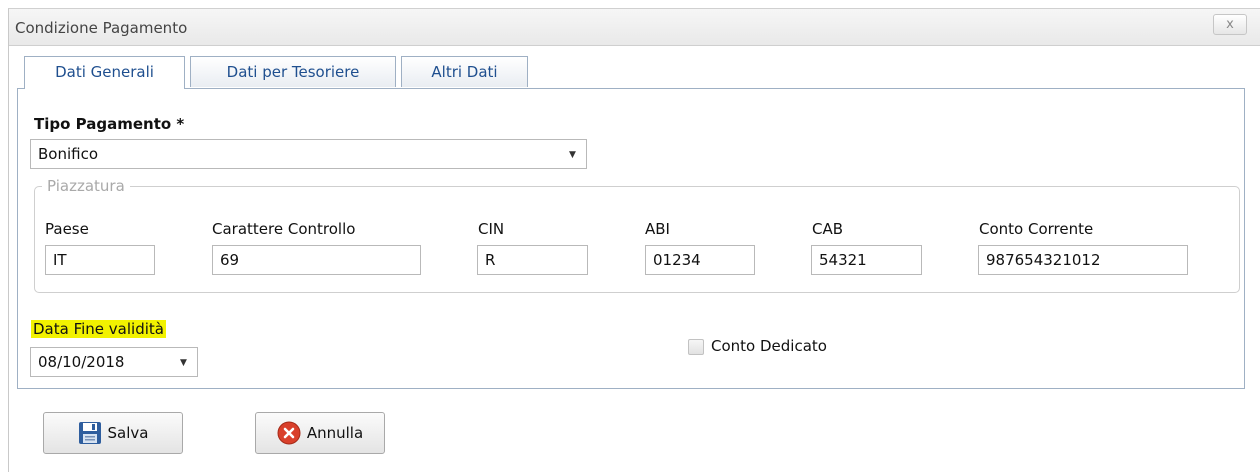  I want to click on close-icon: x, so click(1230, 24).